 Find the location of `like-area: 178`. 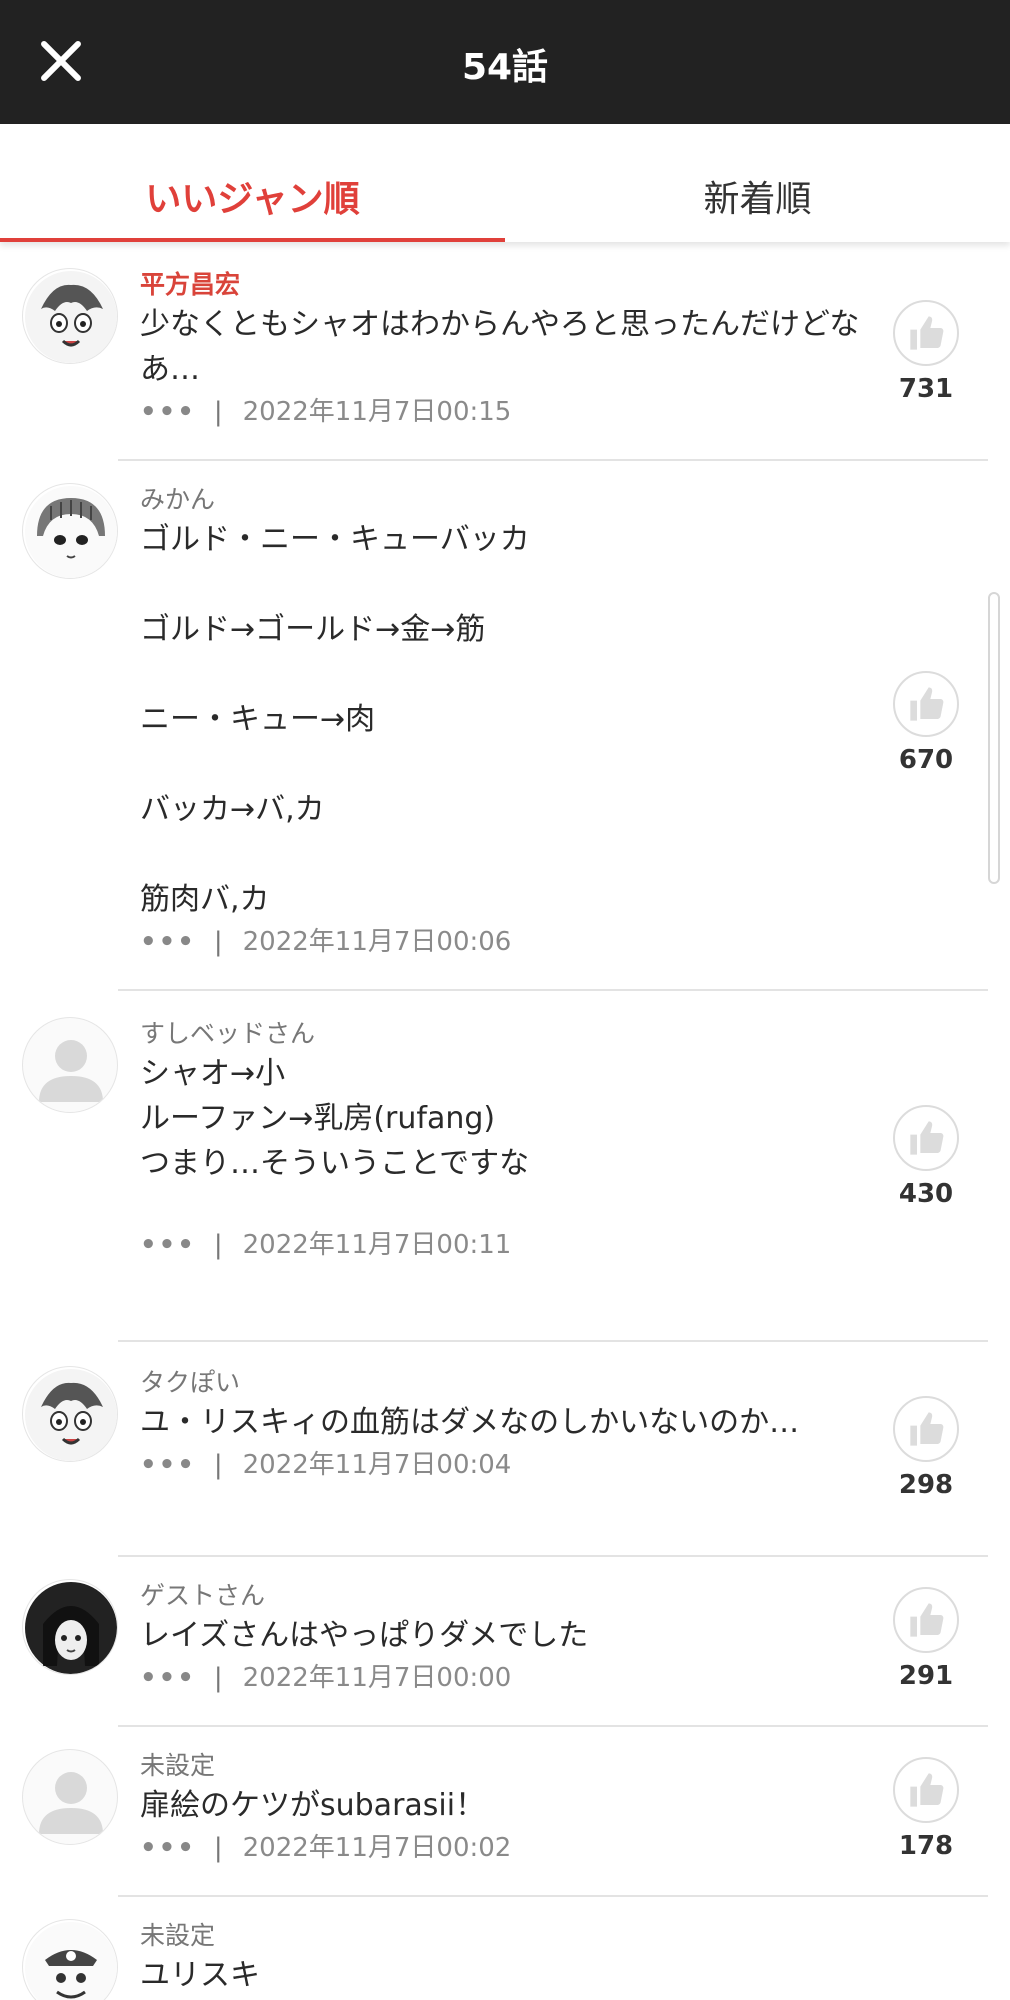

like-area: 178 is located at coordinates (926, 1809).